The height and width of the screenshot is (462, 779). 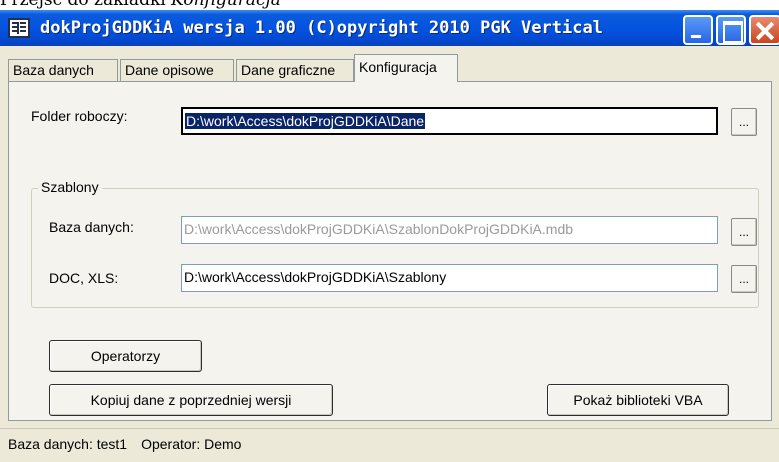 What do you see at coordinates (449, 121) in the screenshot?
I see `working-folder-input: D:\work\Access\dokProjGDDKiA\Dane` at bounding box center [449, 121].